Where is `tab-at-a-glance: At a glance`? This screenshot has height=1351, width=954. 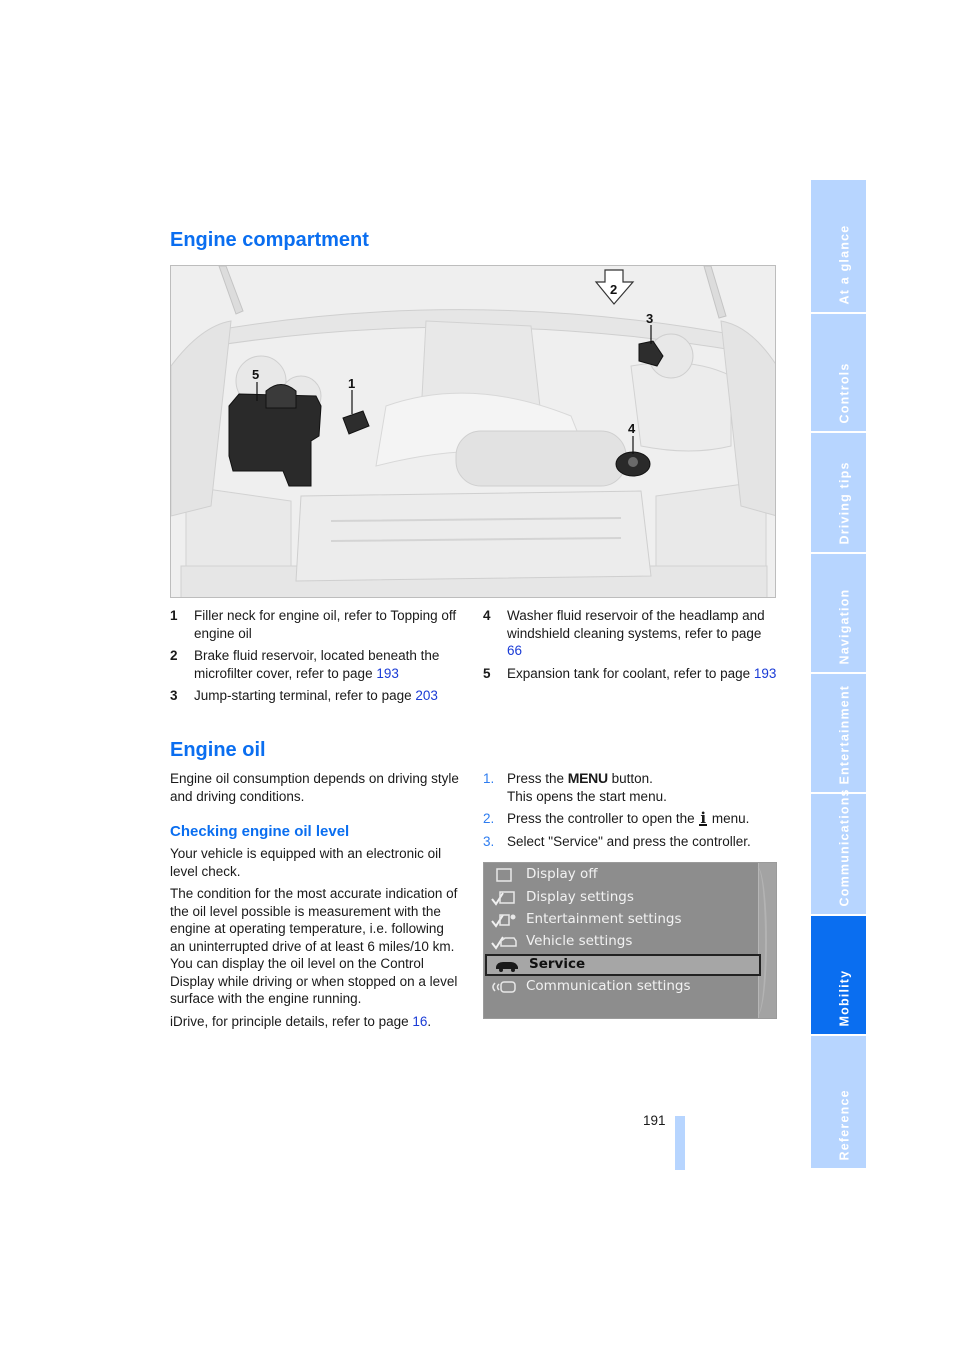
tab-at-a-glance: At a glance is located at coordinates (838, 246).